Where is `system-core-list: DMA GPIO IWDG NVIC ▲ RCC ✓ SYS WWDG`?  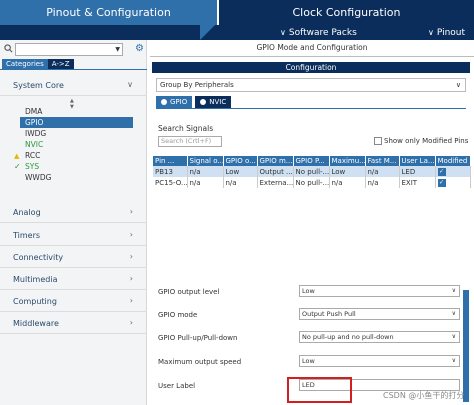 system-core-list: DMA GPIO IWDG NVIC ▲ RCC ✓ SYS WWDG is located at coordinates (73, 144).